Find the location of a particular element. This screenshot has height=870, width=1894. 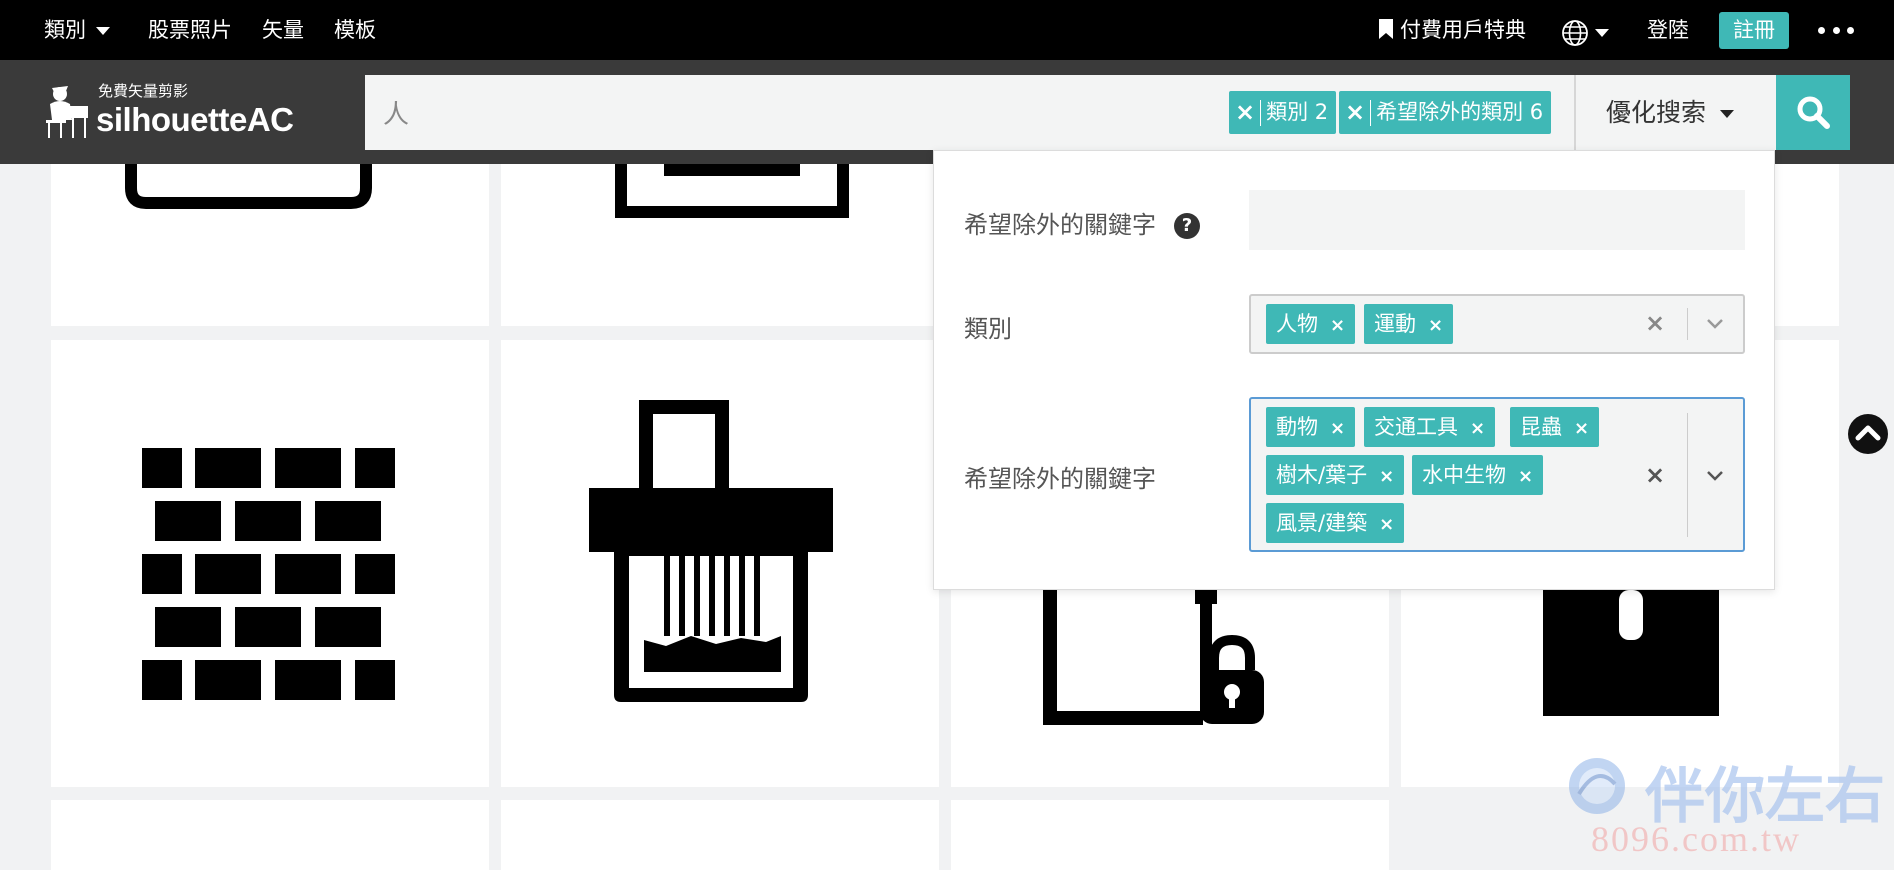

logo-tagline: 免費矢量剪影 is located at coordinates (143, 91).